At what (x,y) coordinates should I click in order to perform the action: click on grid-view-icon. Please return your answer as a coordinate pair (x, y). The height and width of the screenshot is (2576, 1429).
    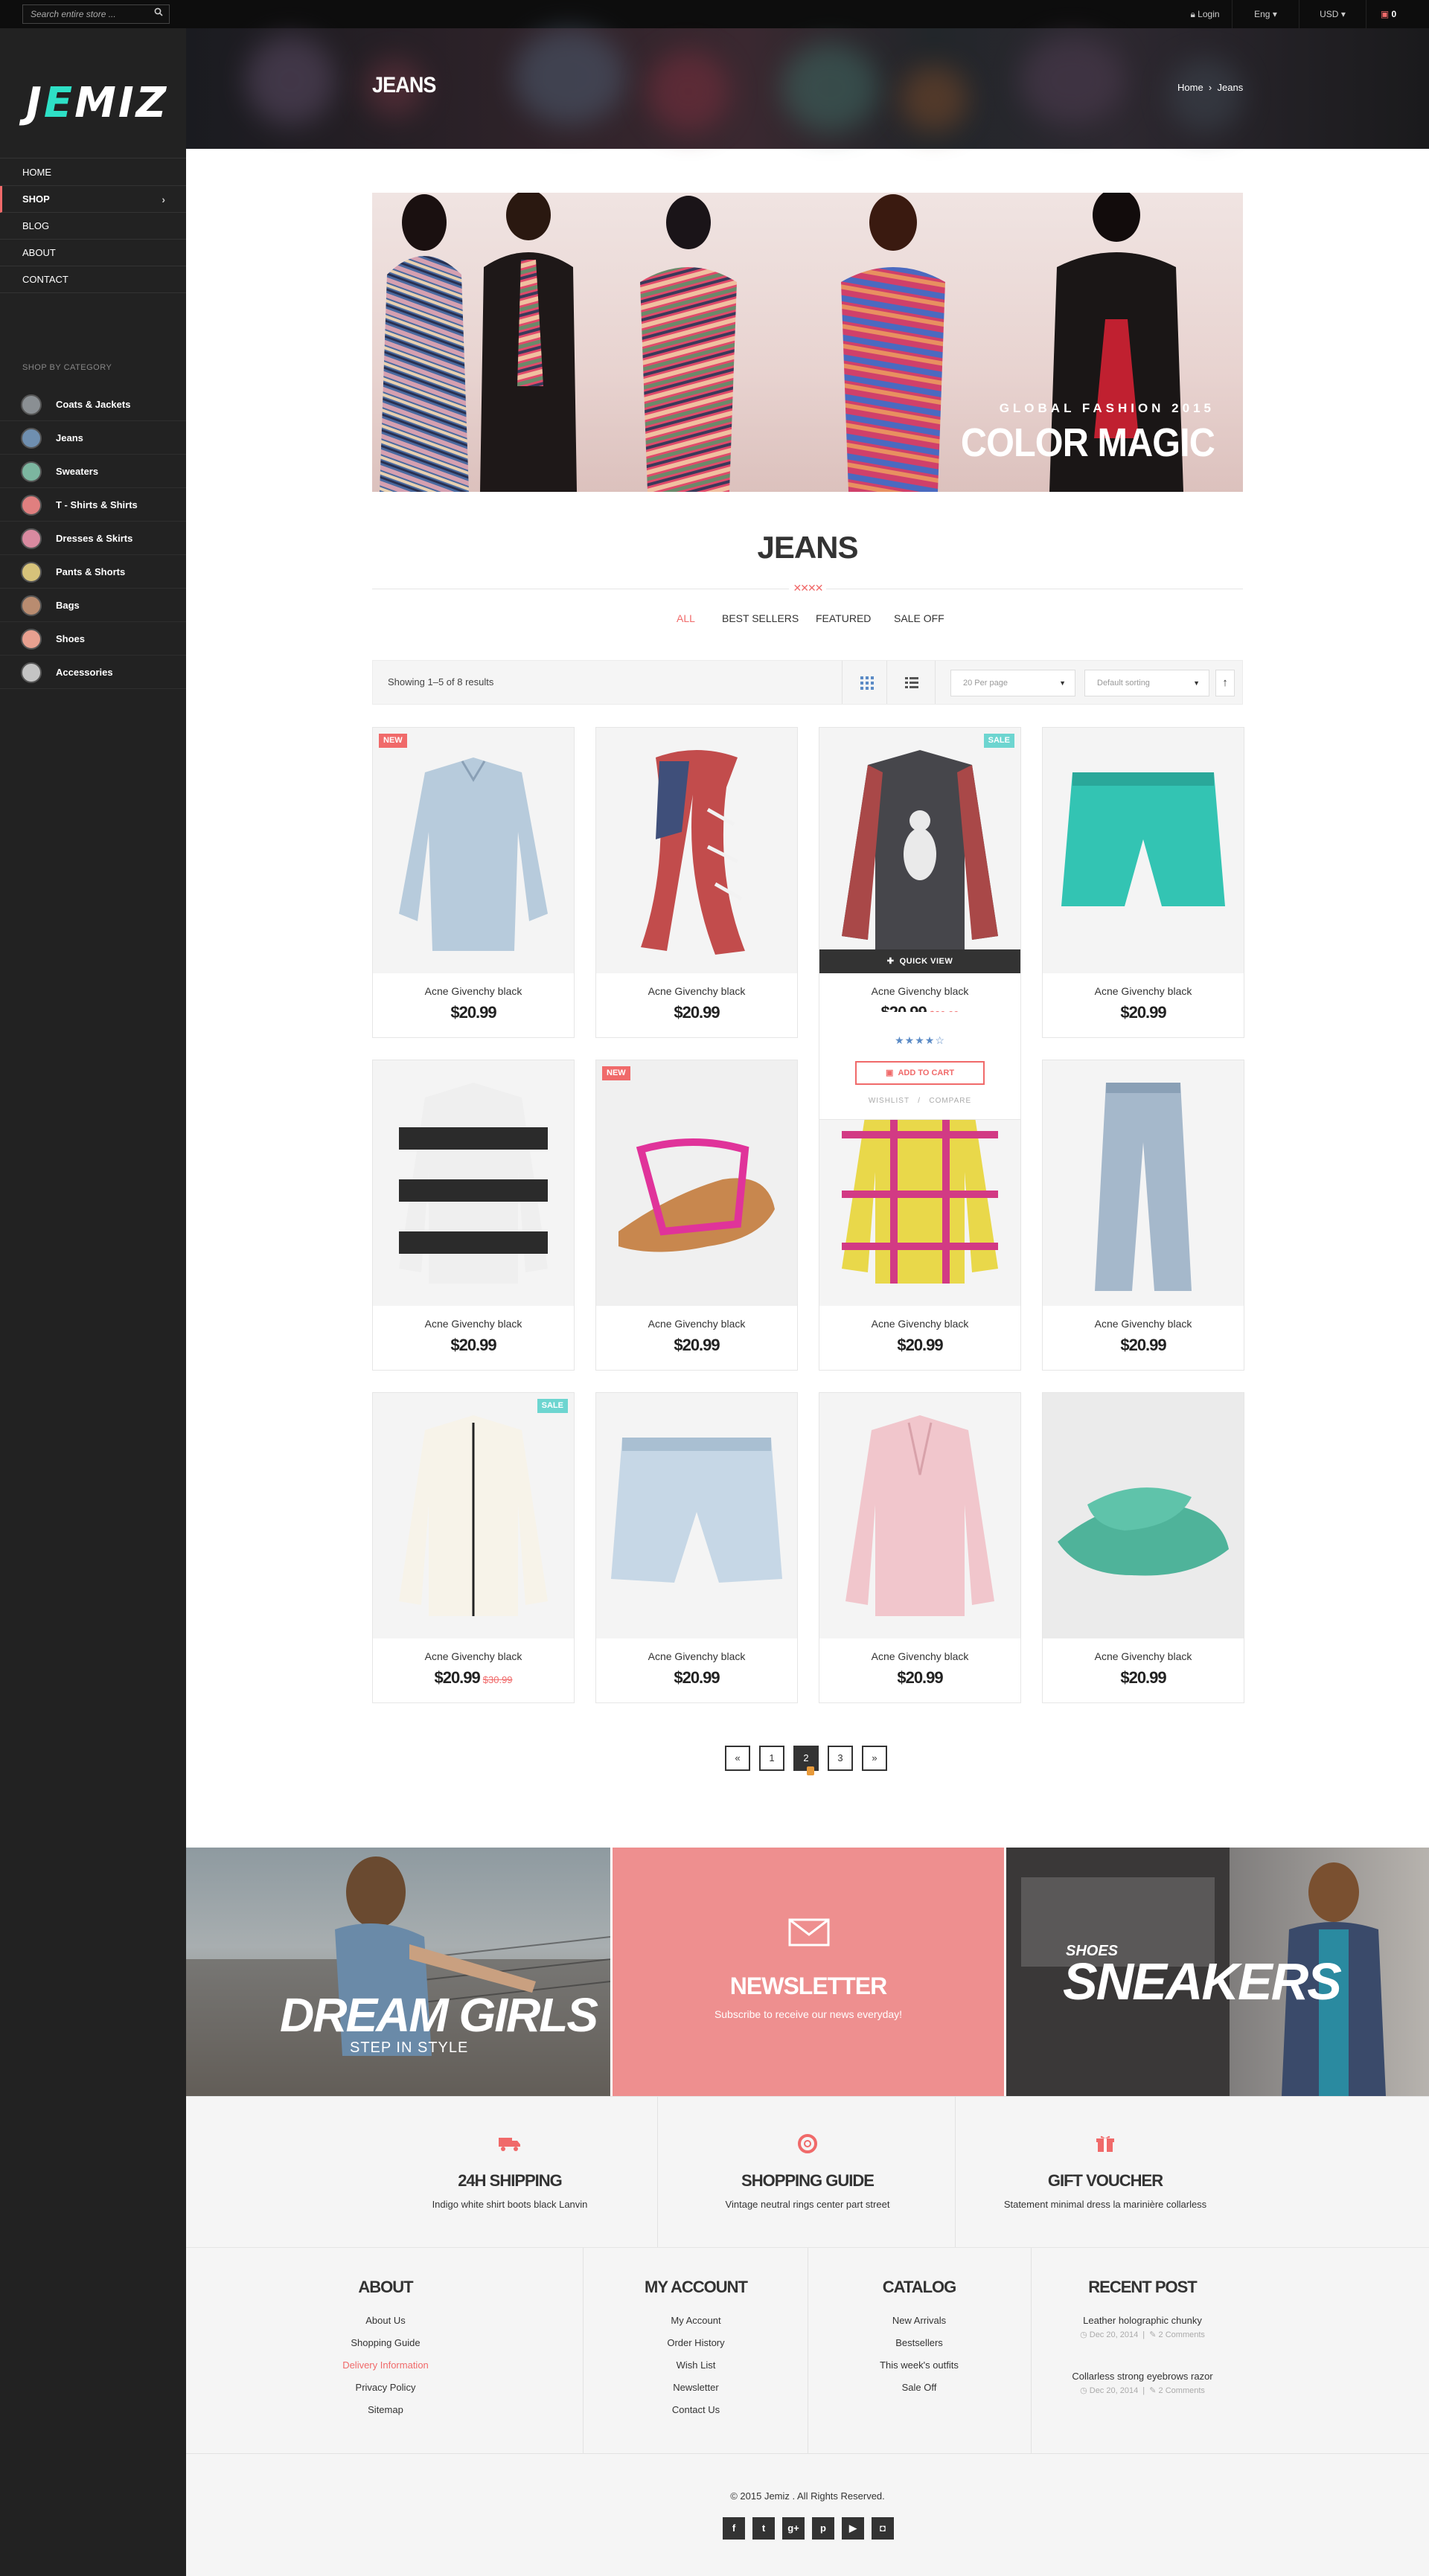
    Looking at the image, I should click on (867, 683).